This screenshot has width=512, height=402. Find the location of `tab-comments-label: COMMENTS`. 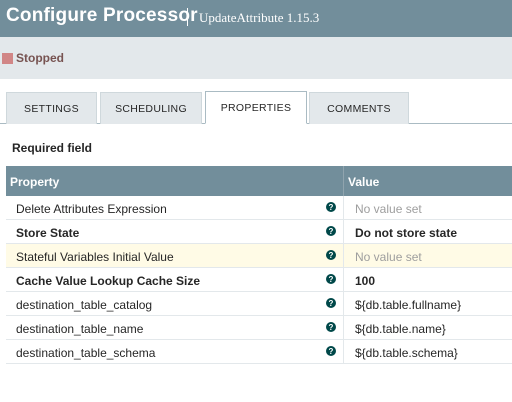

tab-comments-label: COMMENTS is located at coordinates (359, 108).